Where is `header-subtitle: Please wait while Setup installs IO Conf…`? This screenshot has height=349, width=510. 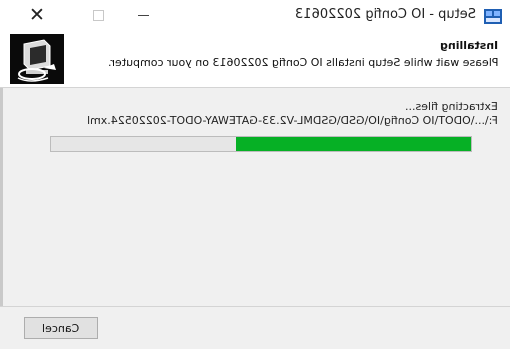 header-subtitle: Please wait while Setup installs IO Conf… is located at coordinates (302, 62).